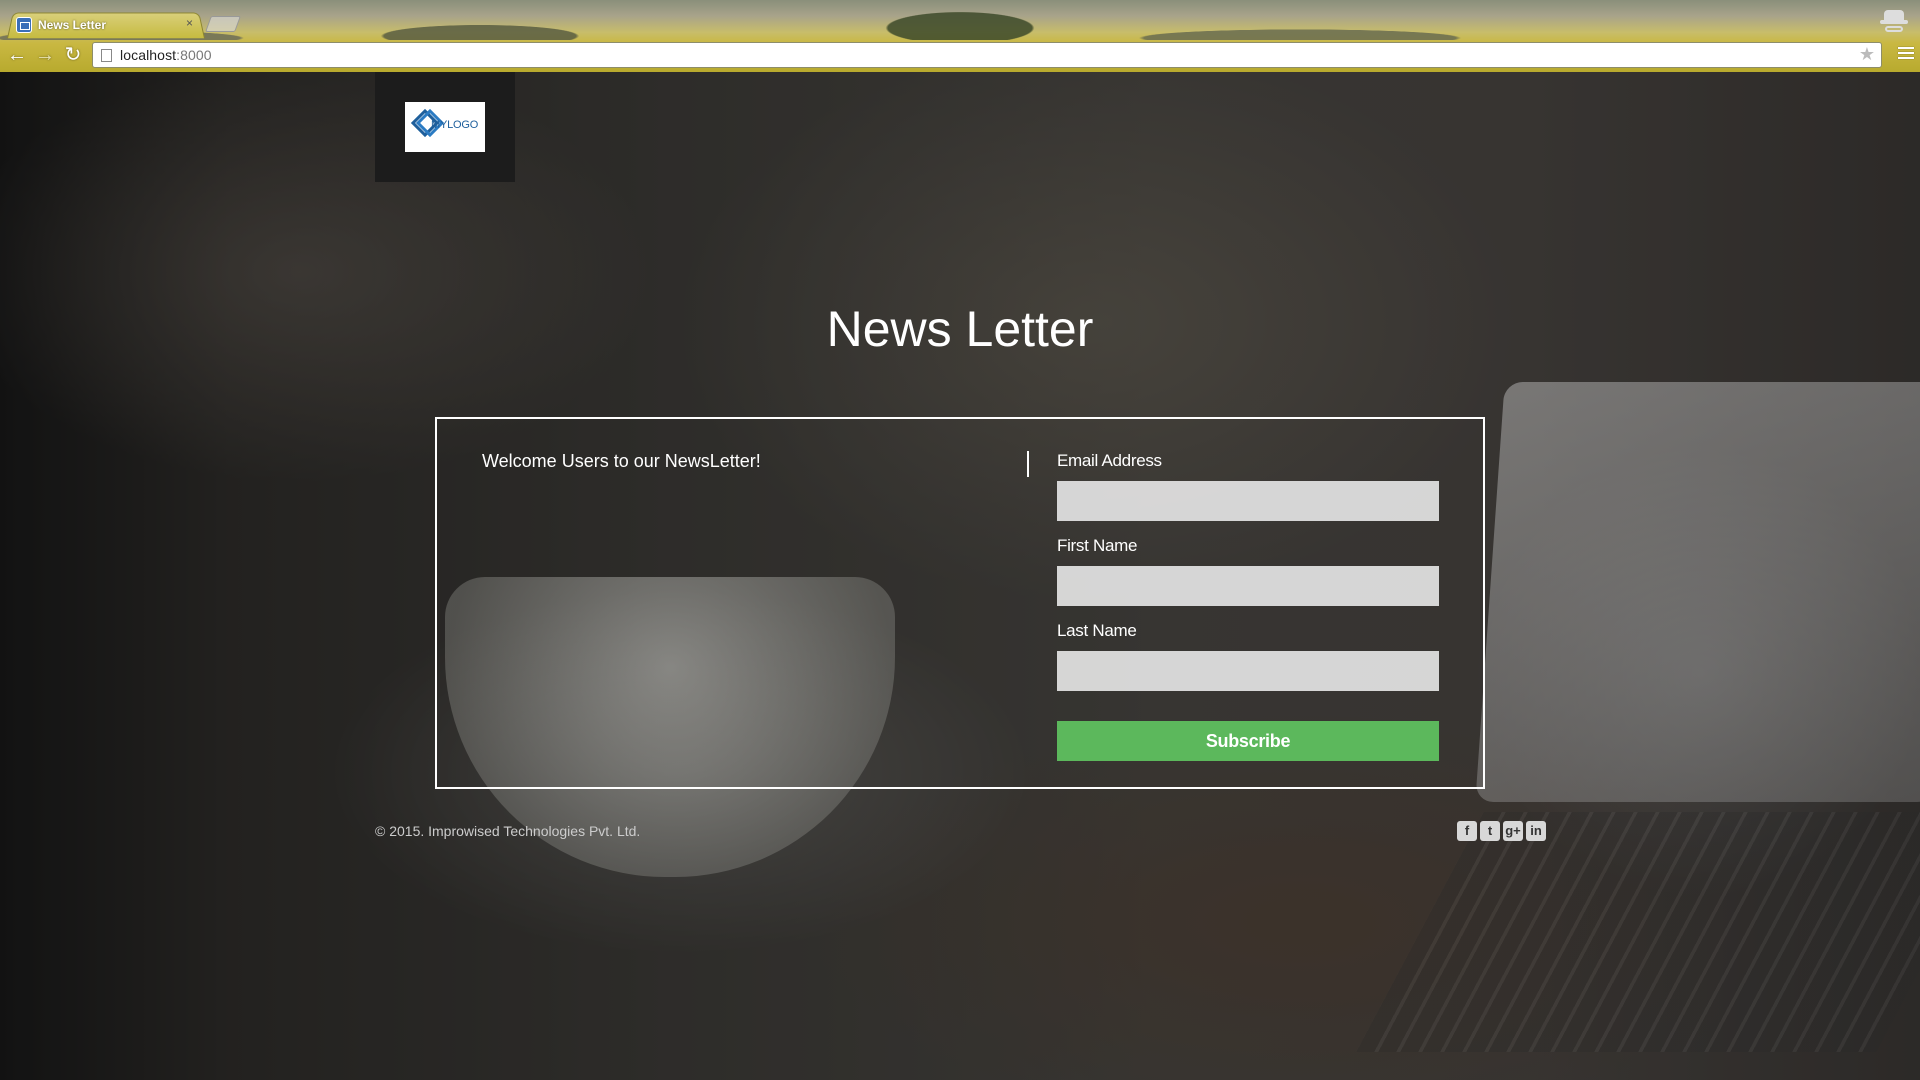 The image size is (1920, 1080). I want to click on subscribe-button: Subscribe, so click(1248, 741).